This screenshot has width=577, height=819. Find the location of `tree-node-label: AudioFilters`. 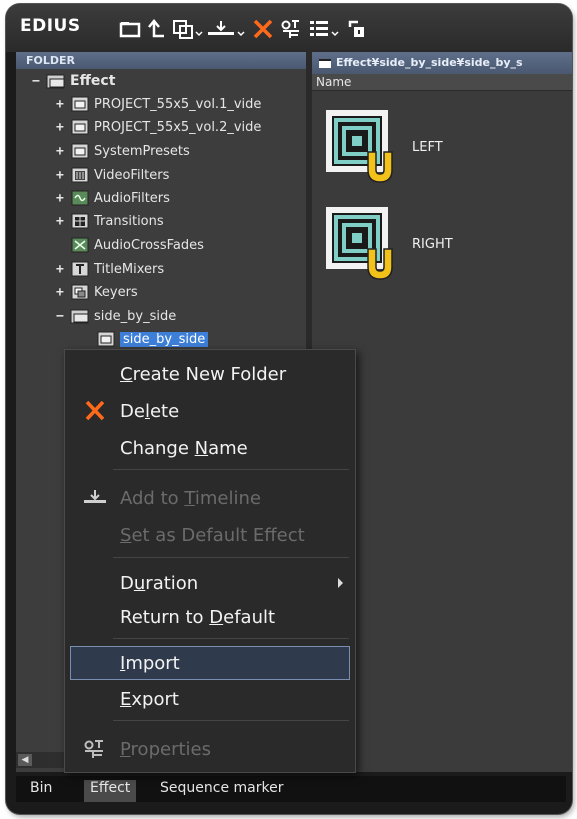

tree-node-label: AudioFilters is located at coordinates (132, 198).